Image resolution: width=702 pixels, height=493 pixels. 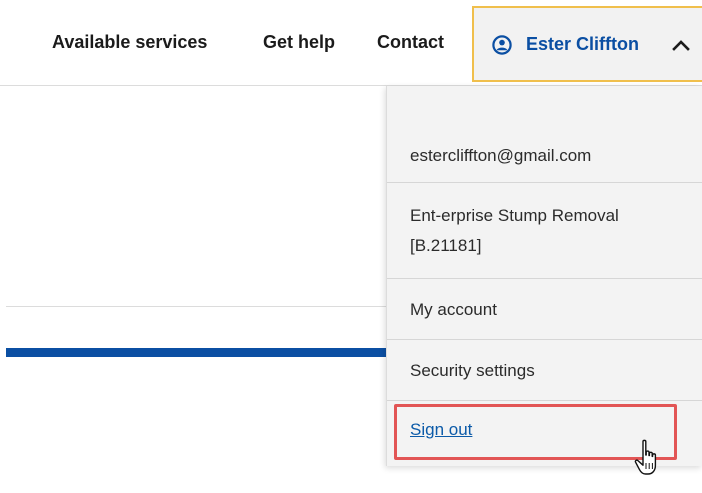 I want to click on hand-pointer-icon, so click(x=645, y=457).